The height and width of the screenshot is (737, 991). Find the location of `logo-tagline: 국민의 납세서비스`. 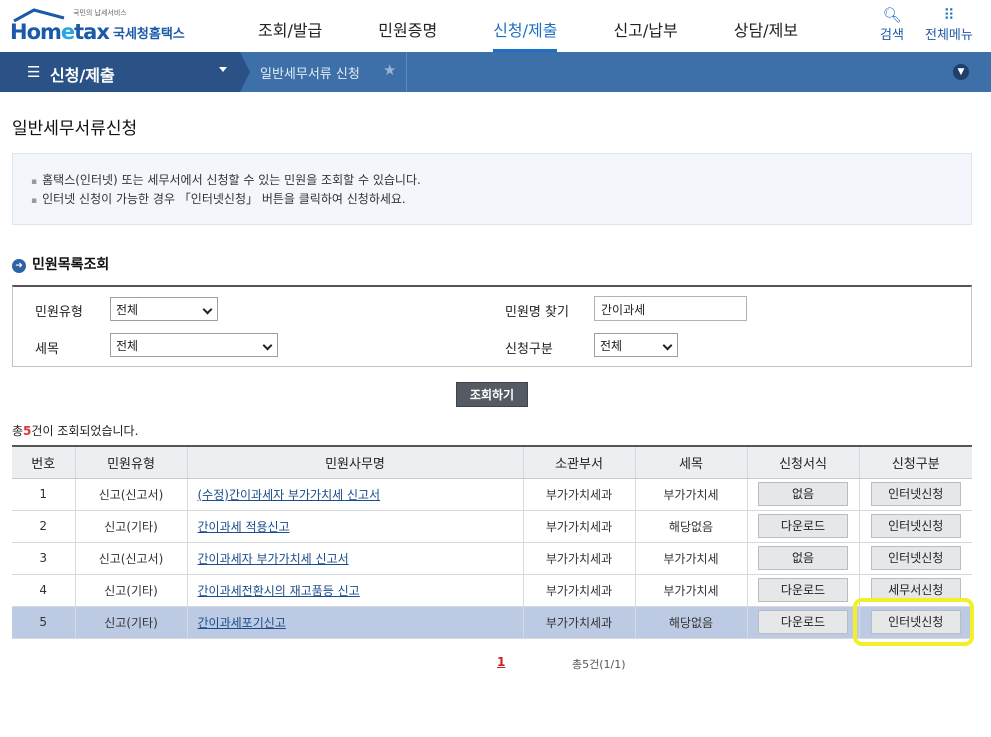

logo-tagline: 국민의 납세서비스 is located at coordinates (100, 13).